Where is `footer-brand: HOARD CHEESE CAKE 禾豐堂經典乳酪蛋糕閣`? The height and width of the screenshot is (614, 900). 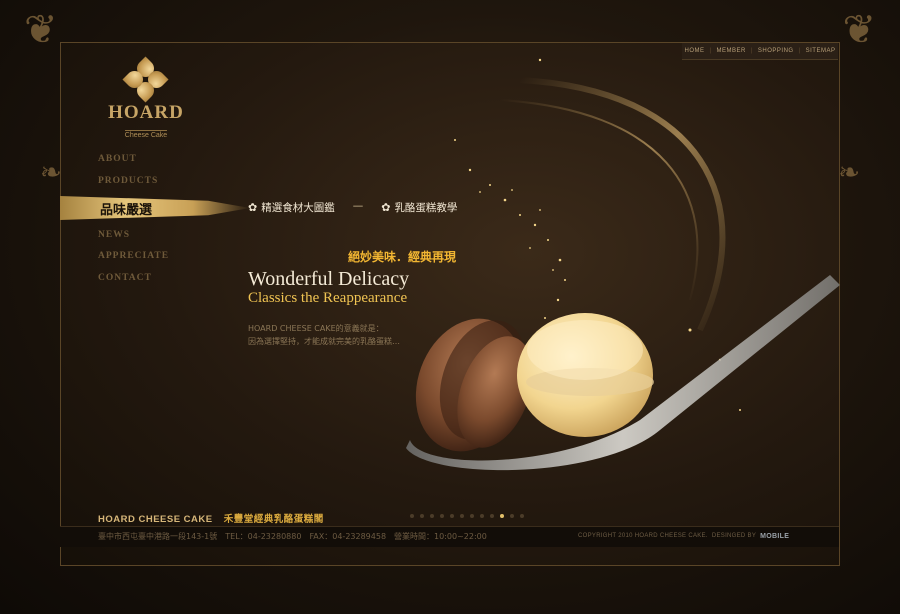 footer-brand: HOARD CHEESE CAKE 禾豐堂經典乳酪蛋糕閣 is located at coordinates (211, 518).